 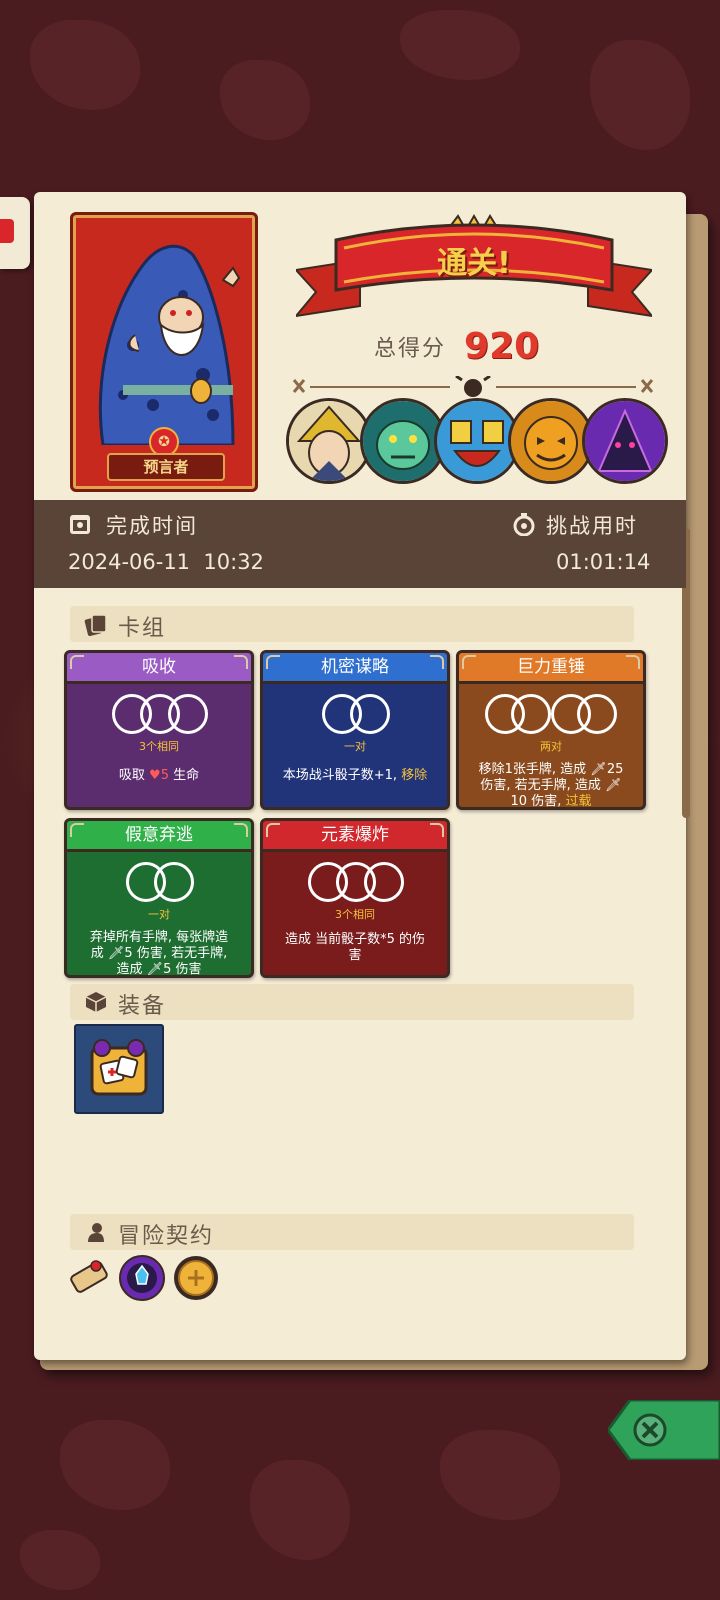 I want to click on score-row: 总得分 920, so click(x=456, y=347).